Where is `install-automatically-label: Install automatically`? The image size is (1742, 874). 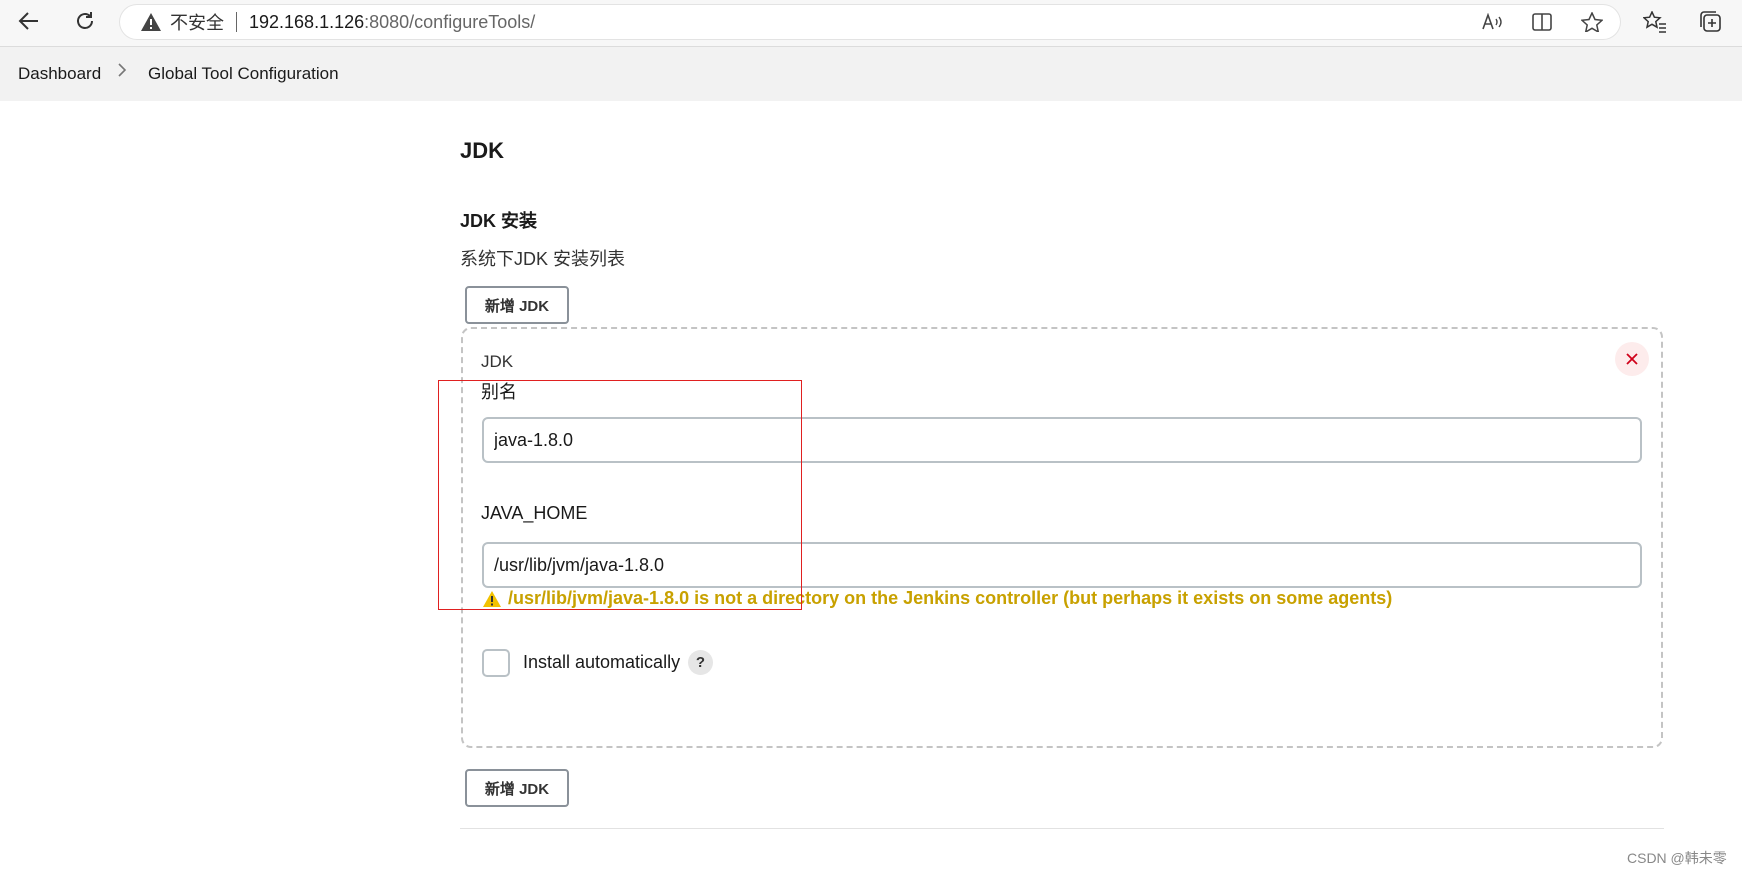
install-automatically-label: Install automatically is located at coordinates (601, 662).